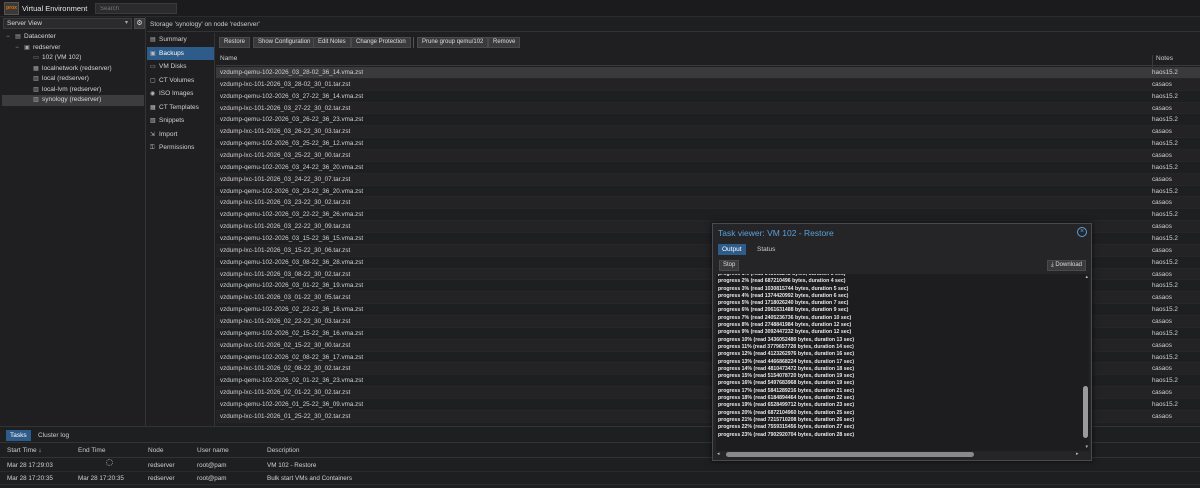  What do you see at coordinates (153, 53) in the screenshot?
I see `backup-icon: ▣` at bounding box center [153, 53].